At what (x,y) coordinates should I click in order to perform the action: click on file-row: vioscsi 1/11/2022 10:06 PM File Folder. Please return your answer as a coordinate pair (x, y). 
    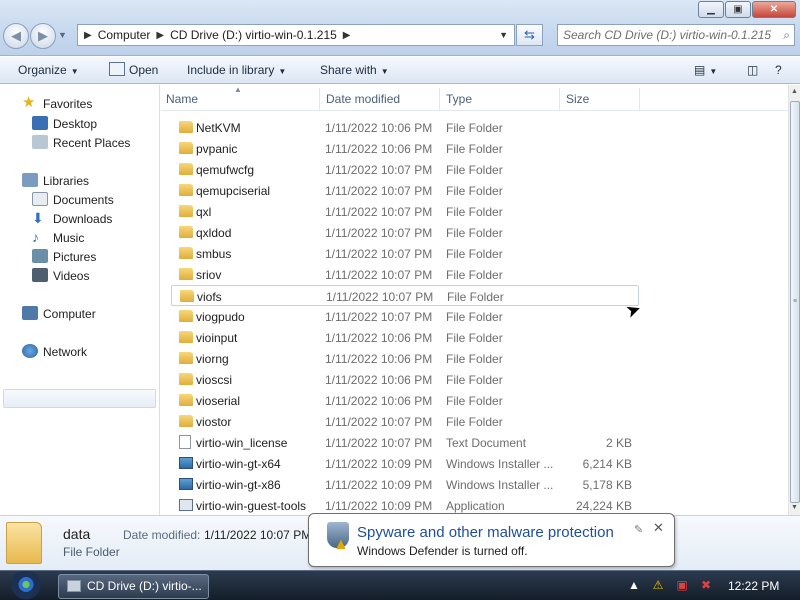
    Looking at the image, I should click on (405, 379).